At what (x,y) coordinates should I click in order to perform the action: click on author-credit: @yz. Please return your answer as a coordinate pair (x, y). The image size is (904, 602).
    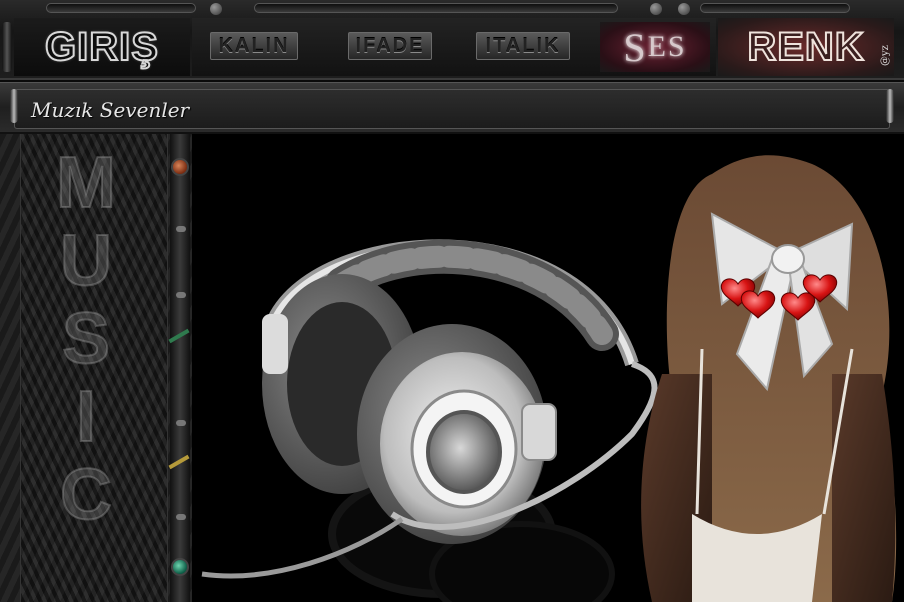
    Looking at the image, I should click on (885, 55).